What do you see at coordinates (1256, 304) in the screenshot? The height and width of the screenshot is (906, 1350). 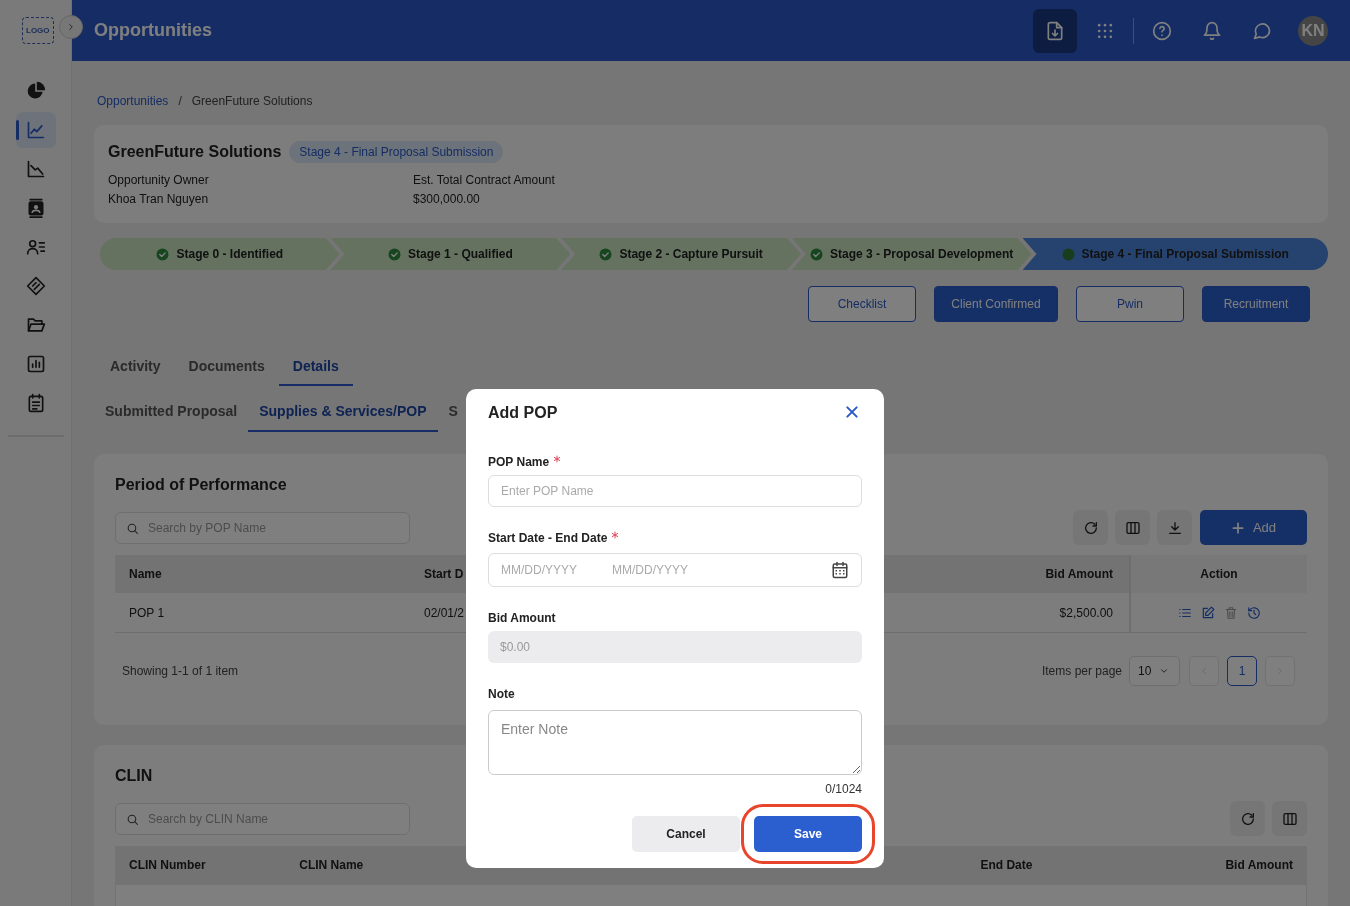 I see `action-button: Recruitment` at bounding box center [1256, 304].